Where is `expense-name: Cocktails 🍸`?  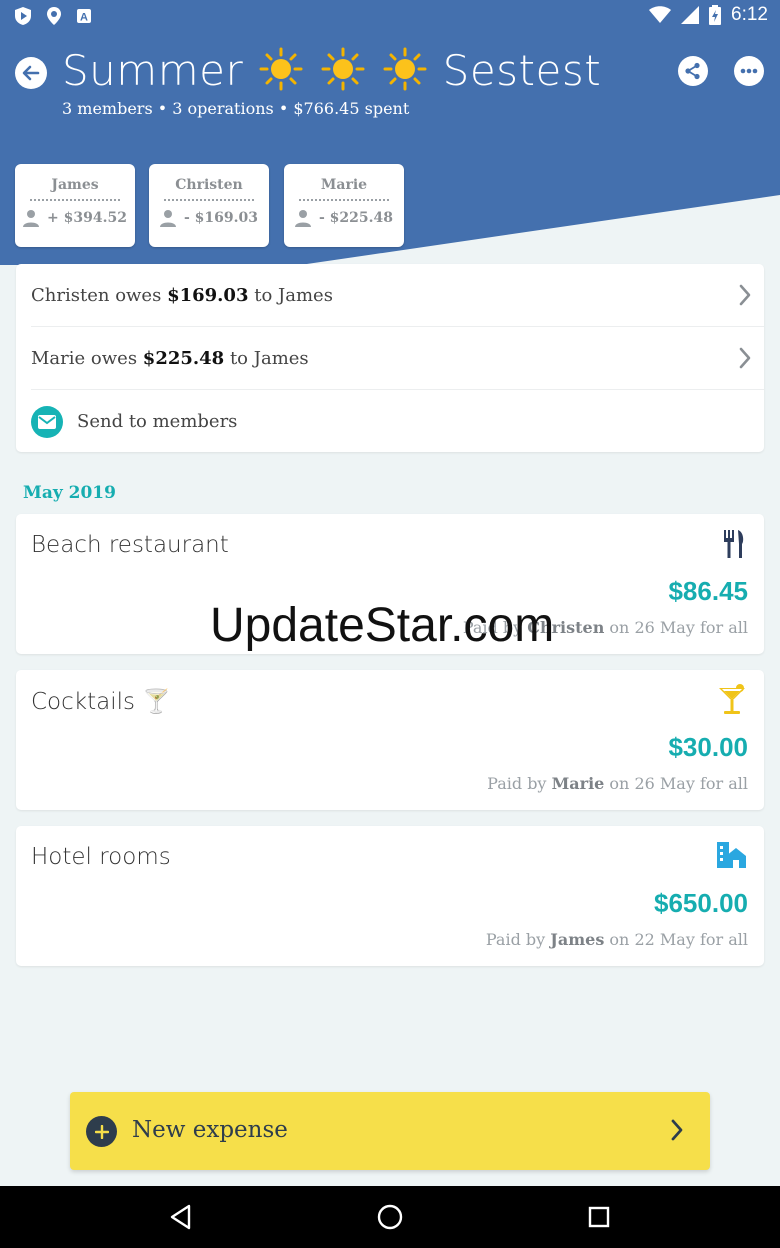
expense-name: Cocktails 🍸 is located at coordinates (101, 702).